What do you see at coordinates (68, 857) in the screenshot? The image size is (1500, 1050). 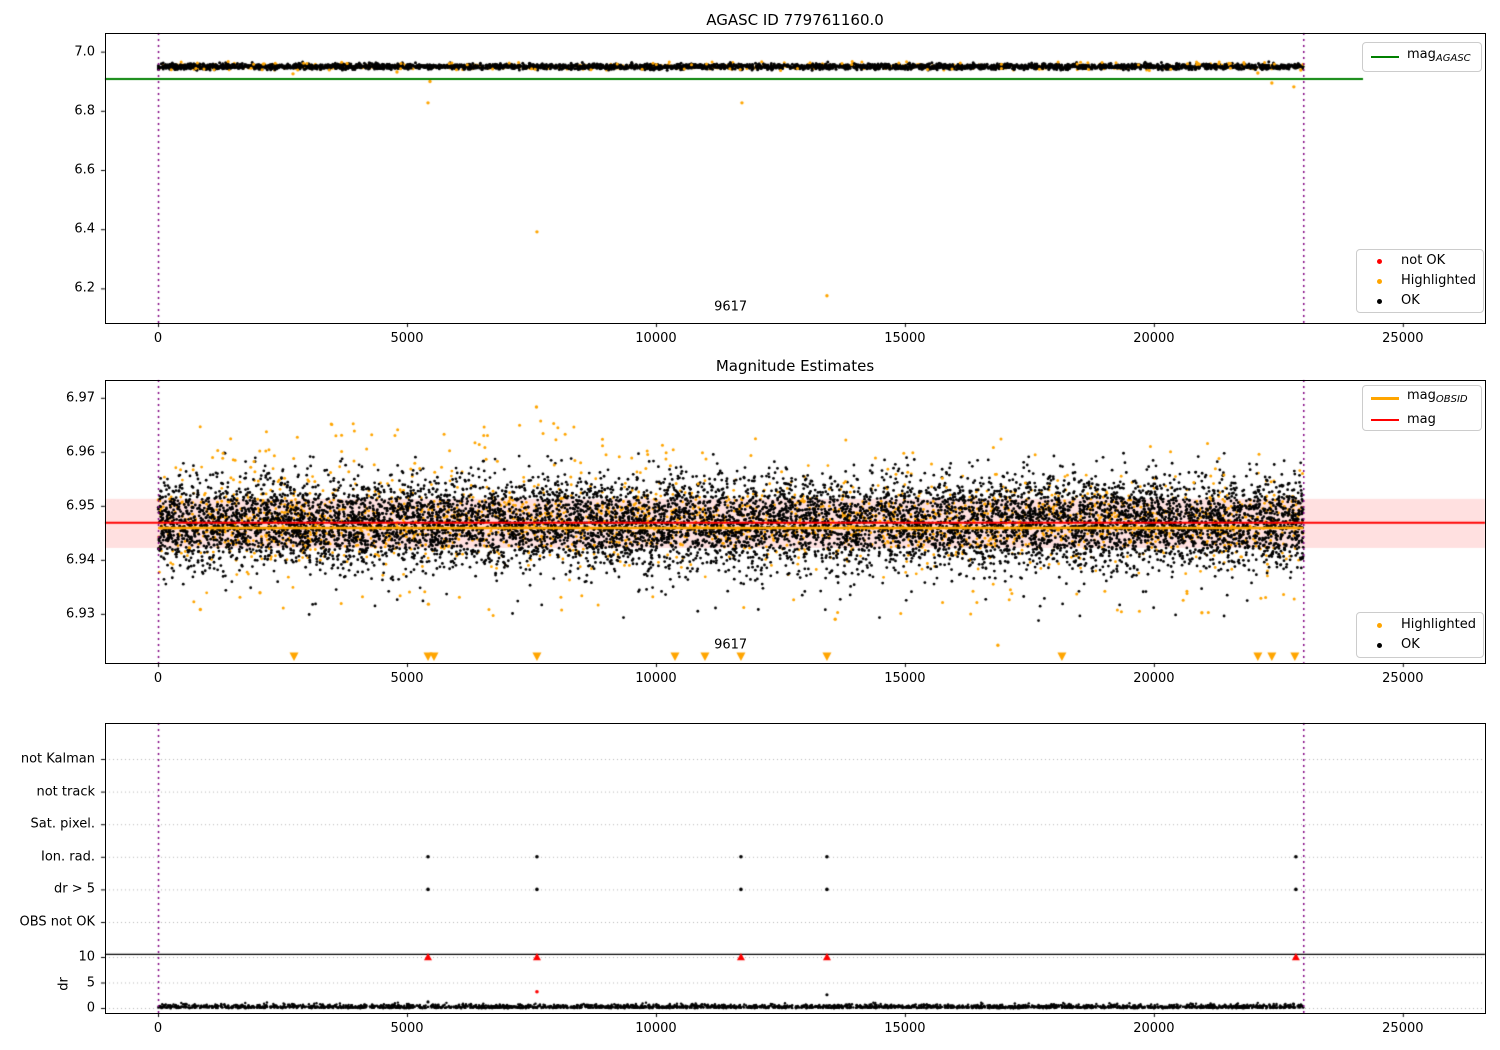 I see `flag-row-label: Ion. rad.` at bounding box center [68, 857].